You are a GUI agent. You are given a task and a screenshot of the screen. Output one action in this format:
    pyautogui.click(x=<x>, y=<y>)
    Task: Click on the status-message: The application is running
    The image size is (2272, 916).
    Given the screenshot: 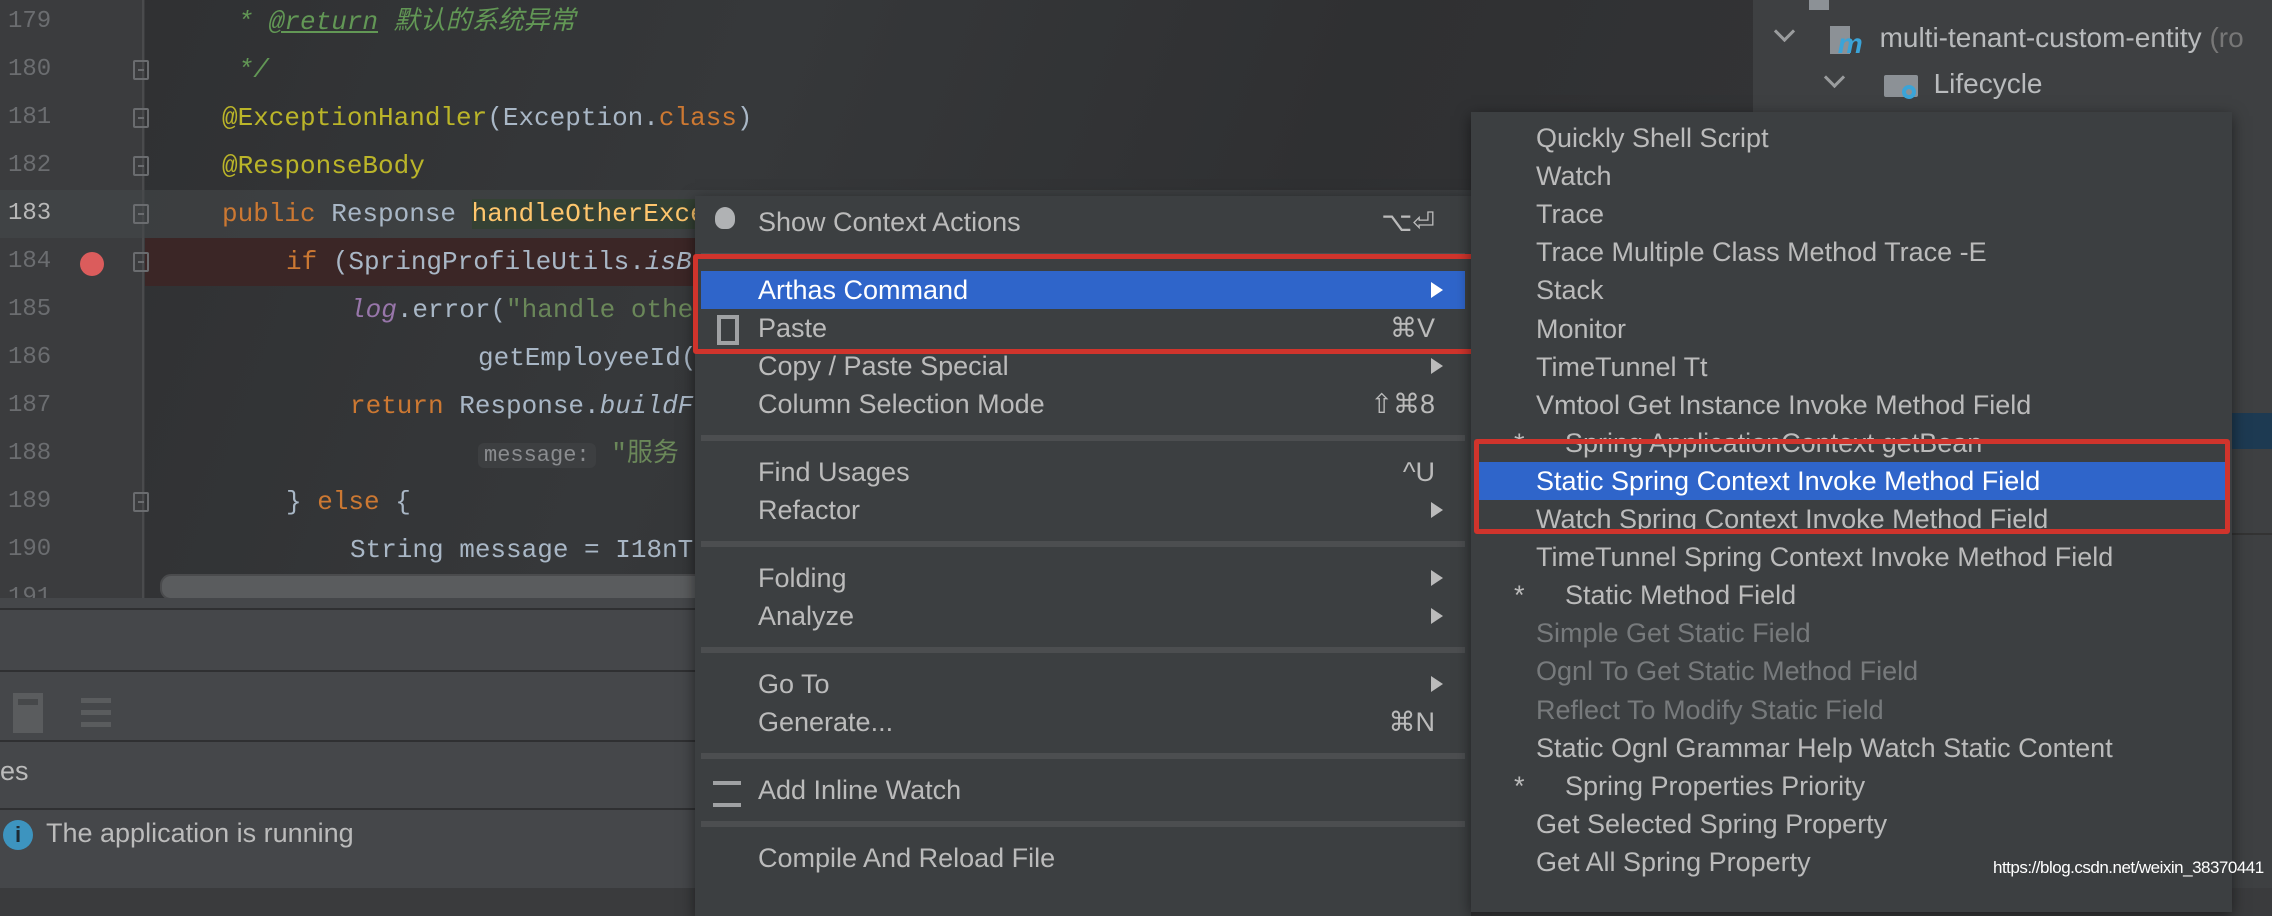 What is the action you would take?
    pyautogui.click(x=200, y=833)
    